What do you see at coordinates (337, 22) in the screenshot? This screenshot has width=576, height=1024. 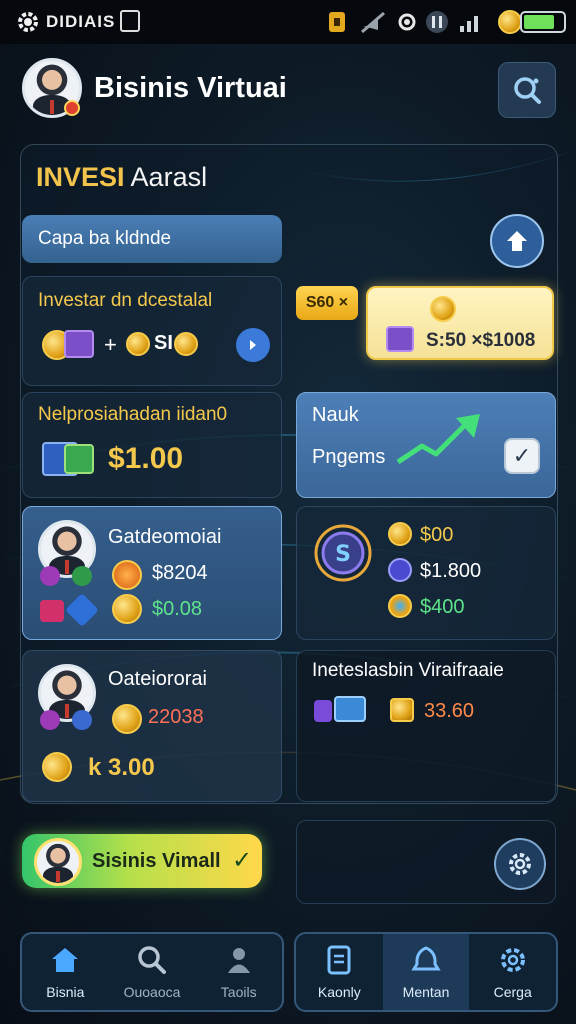 I see `sim-icon` at bounding box center [337, 22].